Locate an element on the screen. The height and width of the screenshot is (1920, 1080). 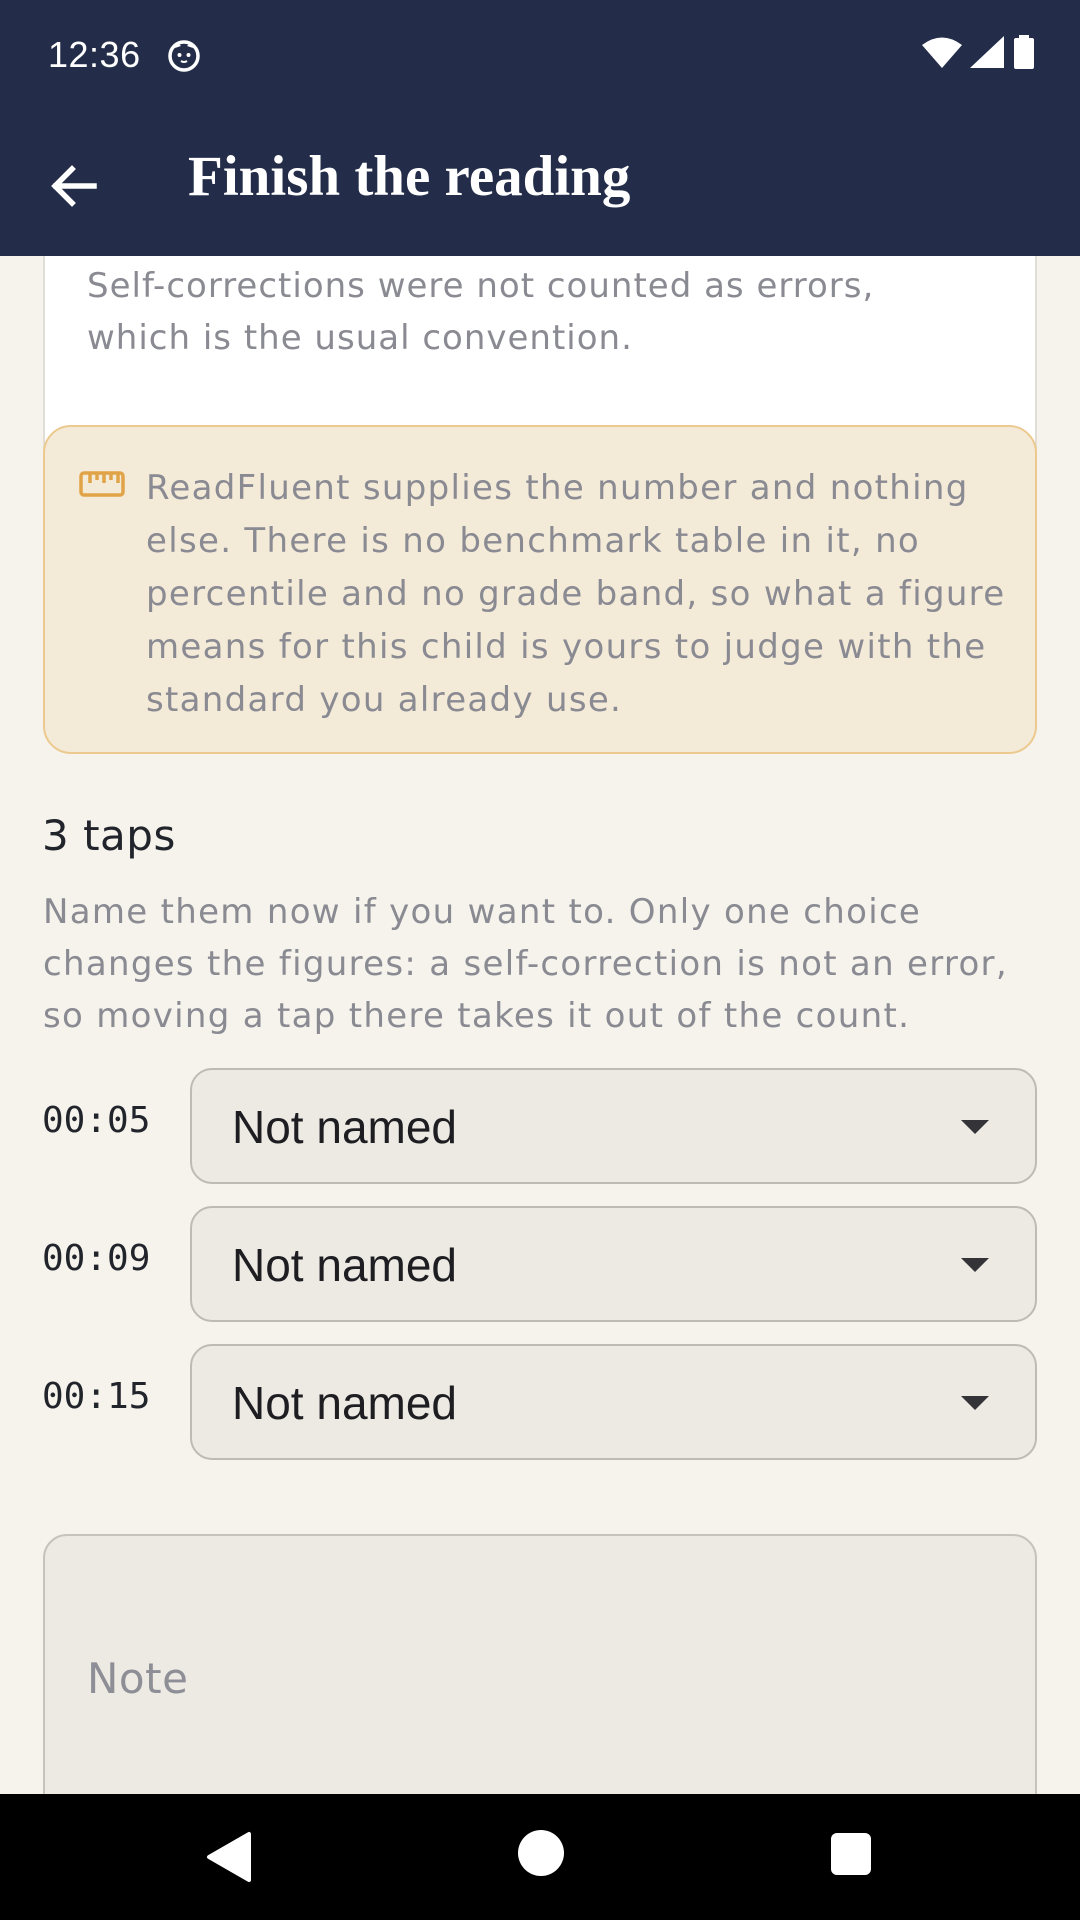
tap-time: 00:15 is located at coordinates (96, 1396).